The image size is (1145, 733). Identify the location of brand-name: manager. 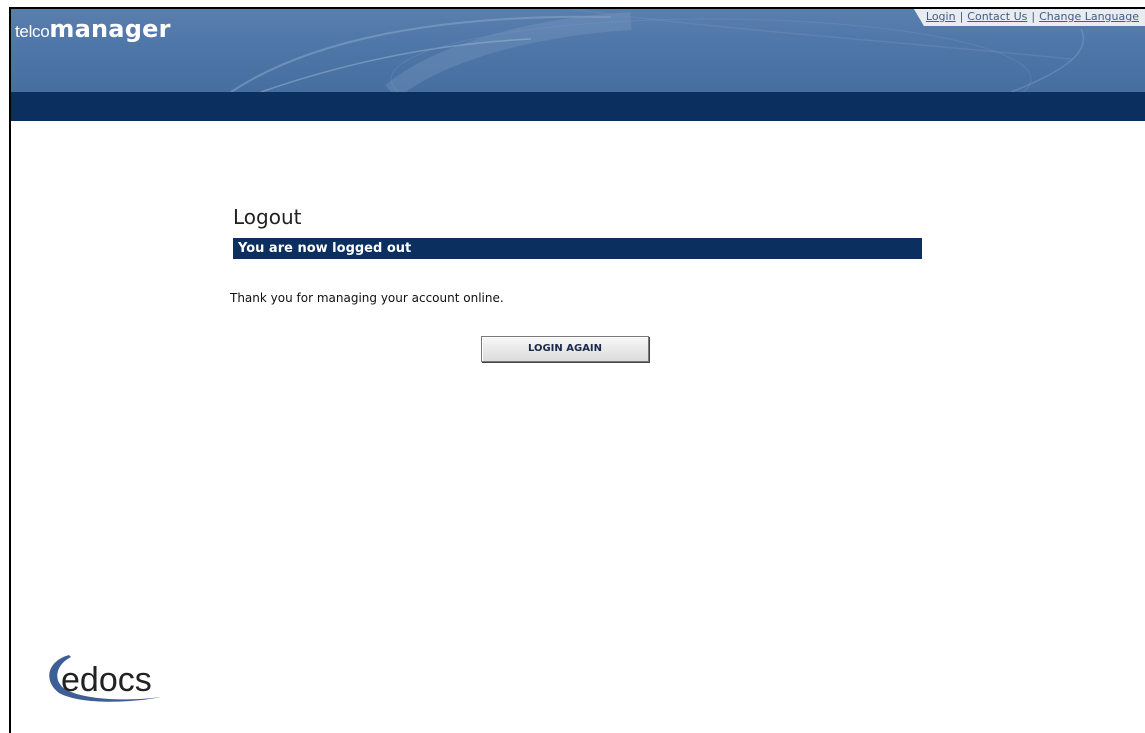
(110, 29).